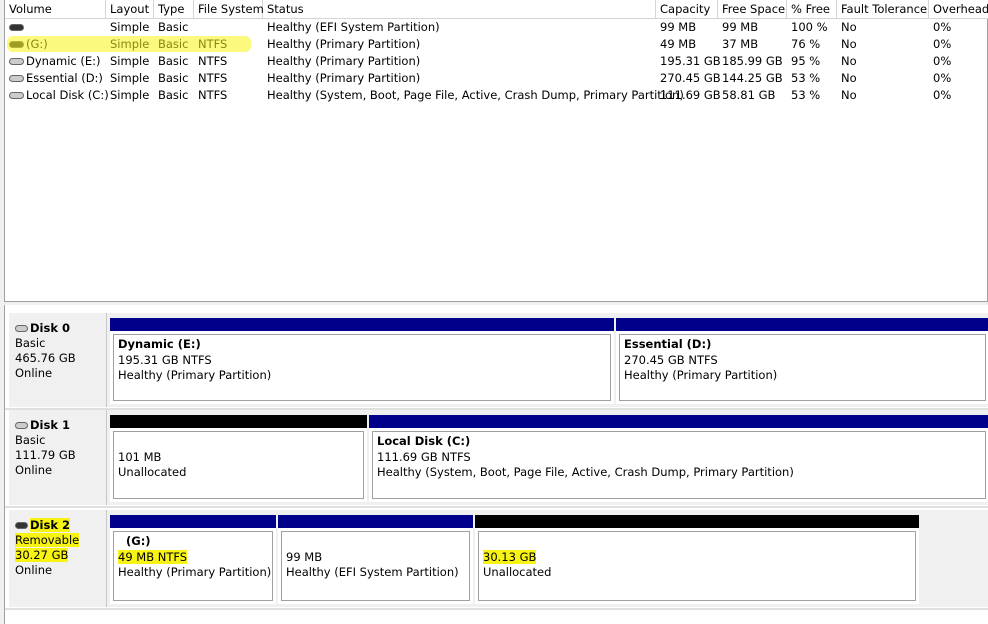  What do you see at coordinates (58, 558) in the screenshot?
I see `disk-label: Disk 2 Removable 30.27 GB Online` at bounding box center [58, 558].